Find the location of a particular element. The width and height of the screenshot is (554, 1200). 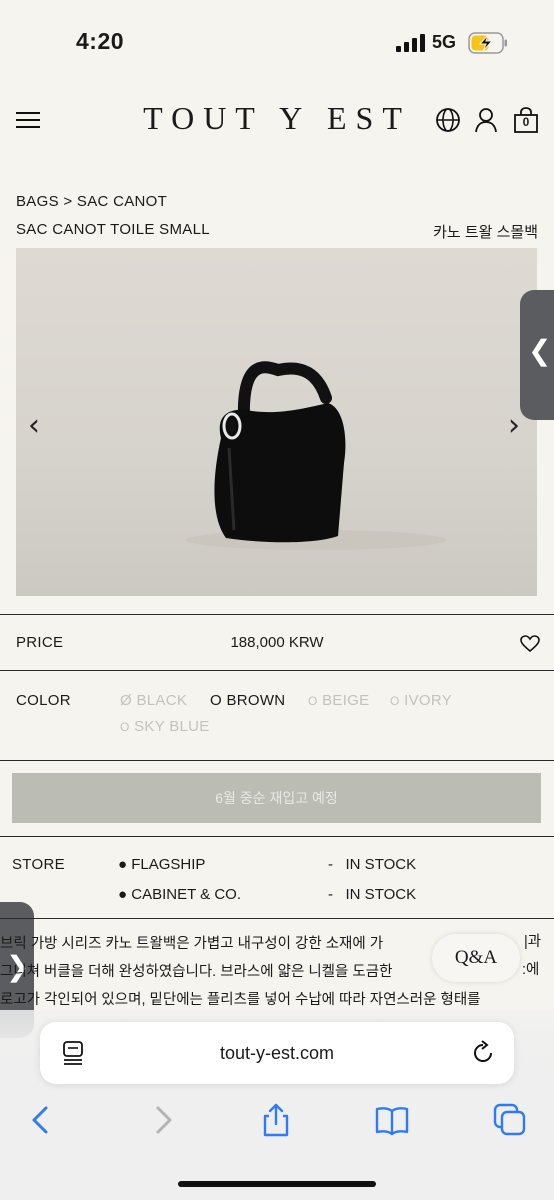

restock-notice-button: 6월 중순 재입고 예정 is located at coordinates (276, 798).